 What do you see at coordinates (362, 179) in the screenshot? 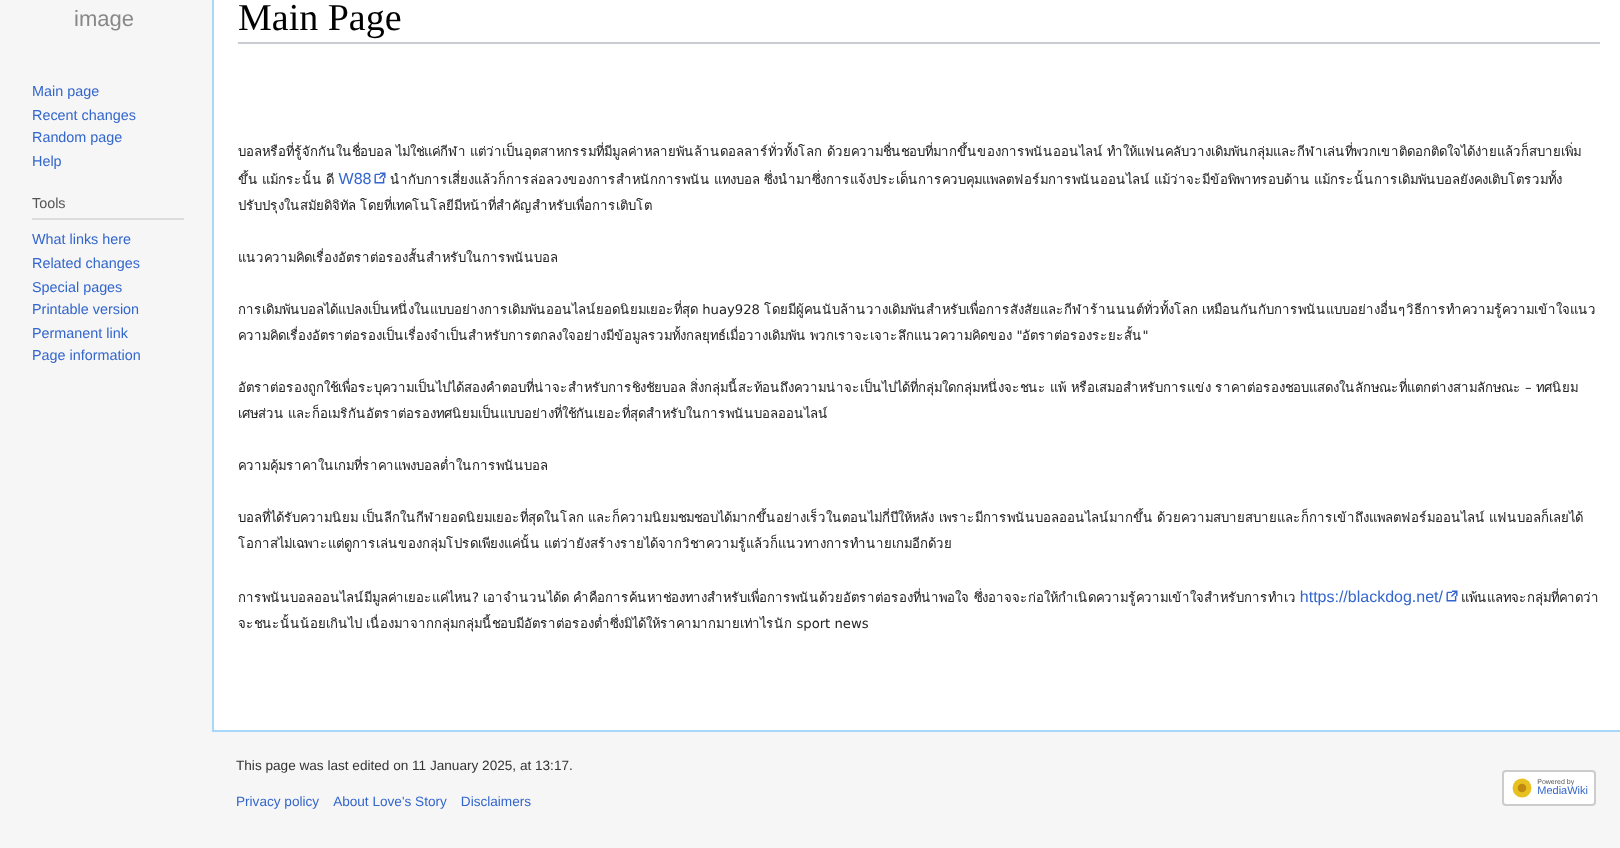
I see `external-link: W88` at bounding box center [362, 179].